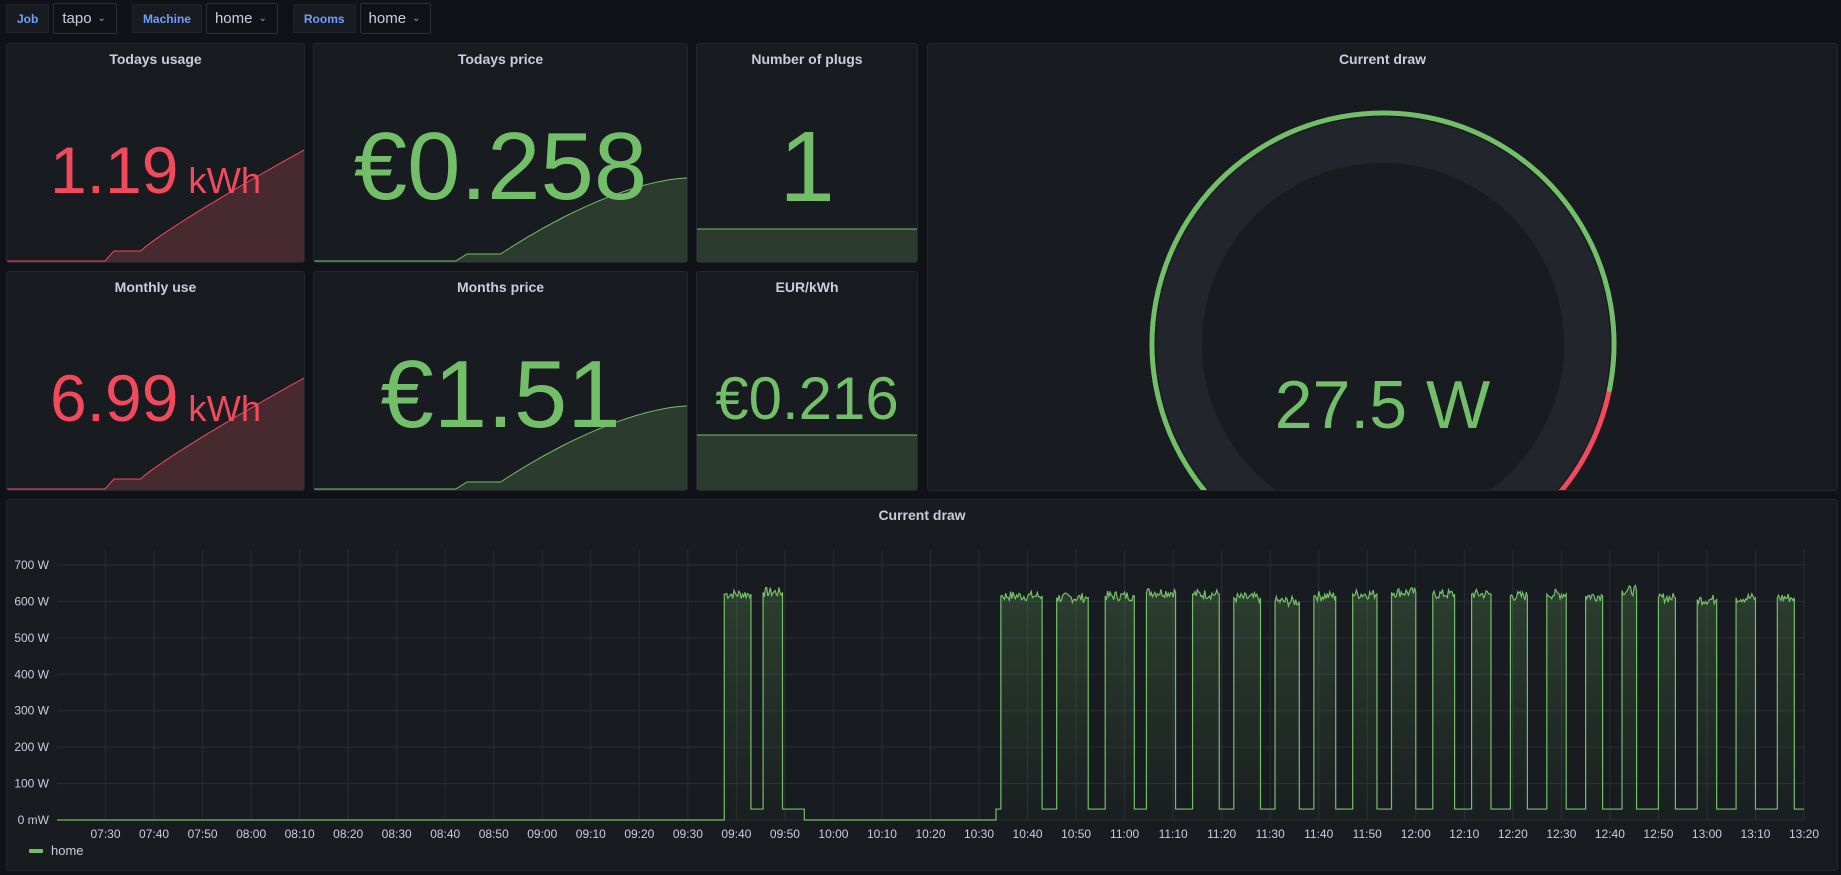 This screenshot has width=1841, height=875. I want to click on x-tick-label: 13:20, so click(1804, 834).